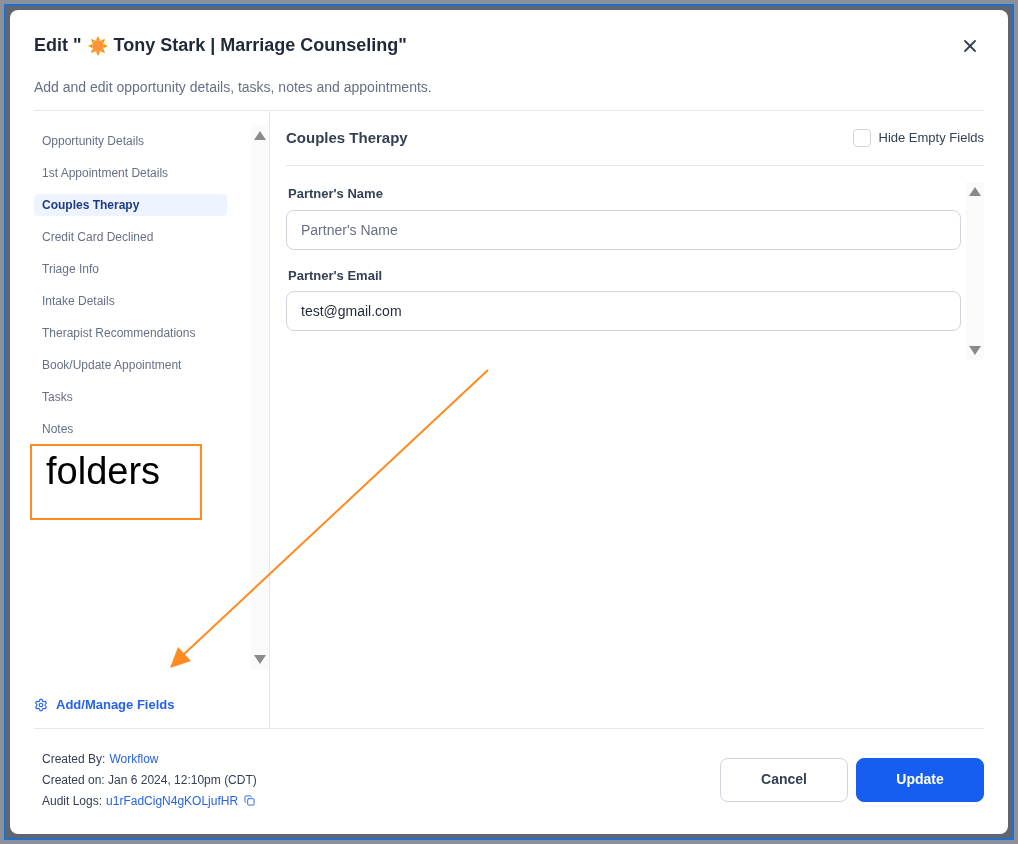 The width and height of the screenshot is (1018, 844). What do you see at coordinates (130, 365) in the screenshot?
I see `sidebar-item: Book/Update Appointment` at bounding box center [130, 365].